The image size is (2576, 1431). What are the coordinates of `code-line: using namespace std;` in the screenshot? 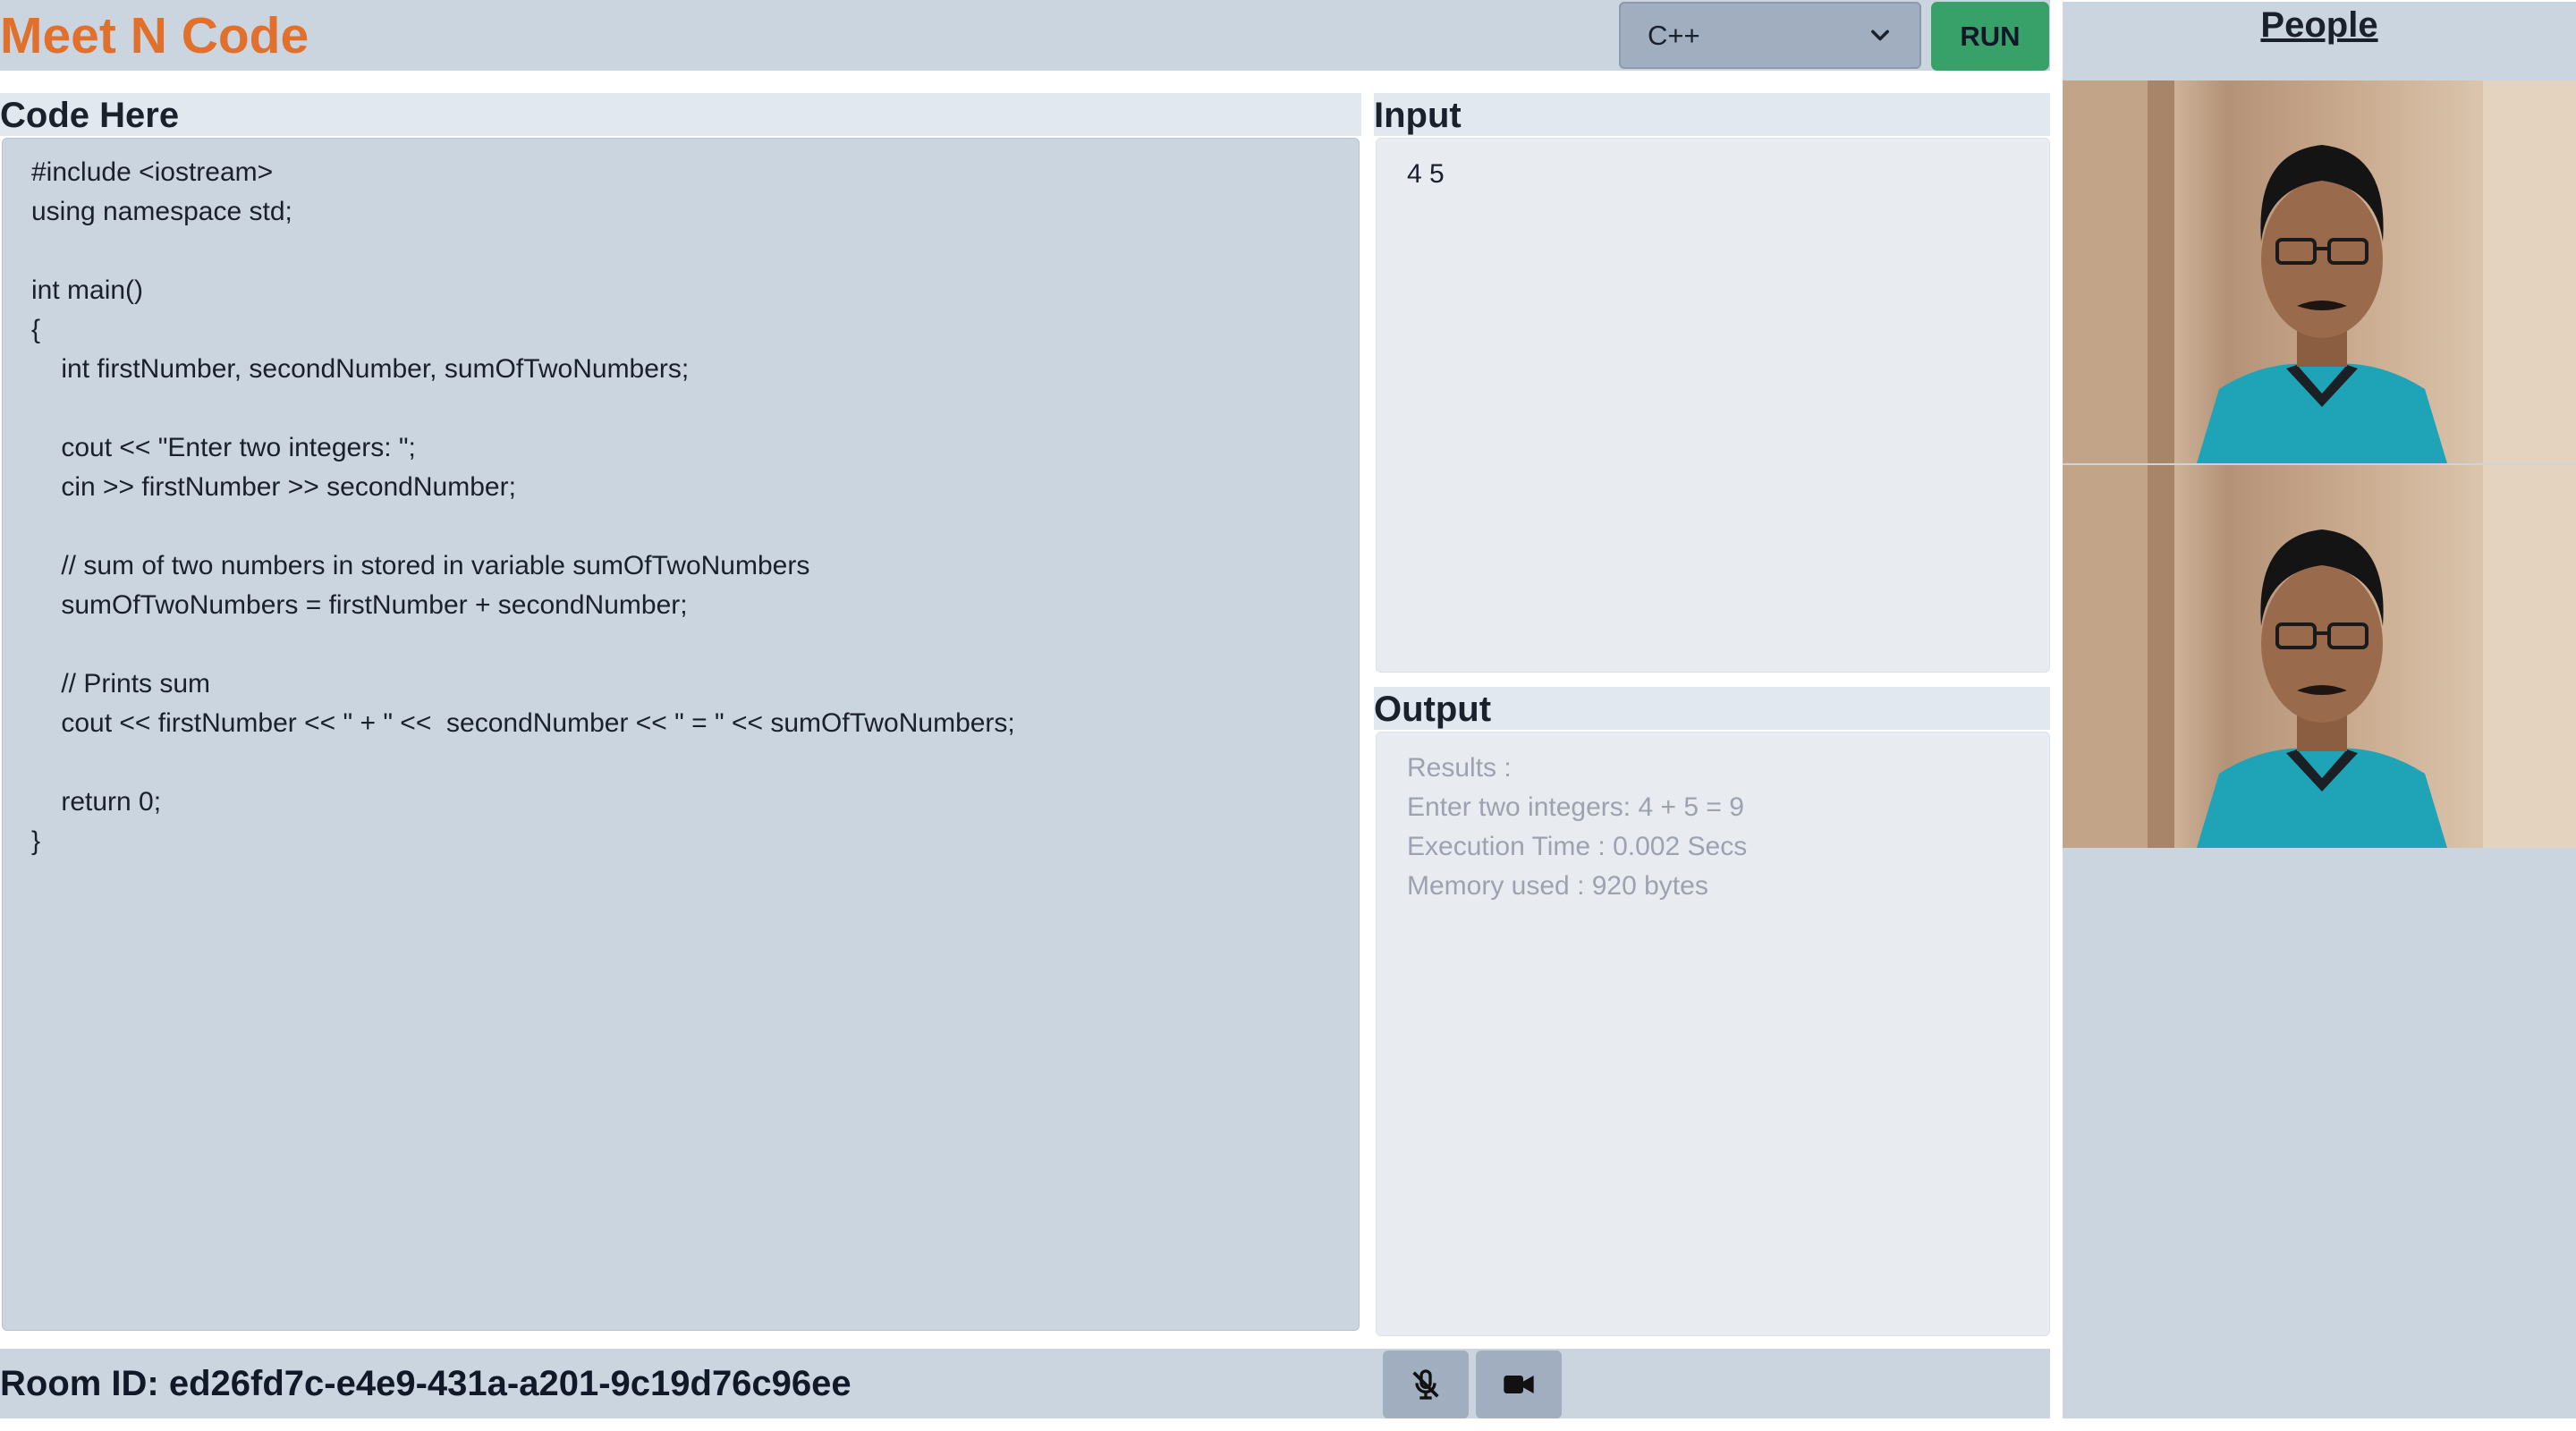 It's located at (161, 212).